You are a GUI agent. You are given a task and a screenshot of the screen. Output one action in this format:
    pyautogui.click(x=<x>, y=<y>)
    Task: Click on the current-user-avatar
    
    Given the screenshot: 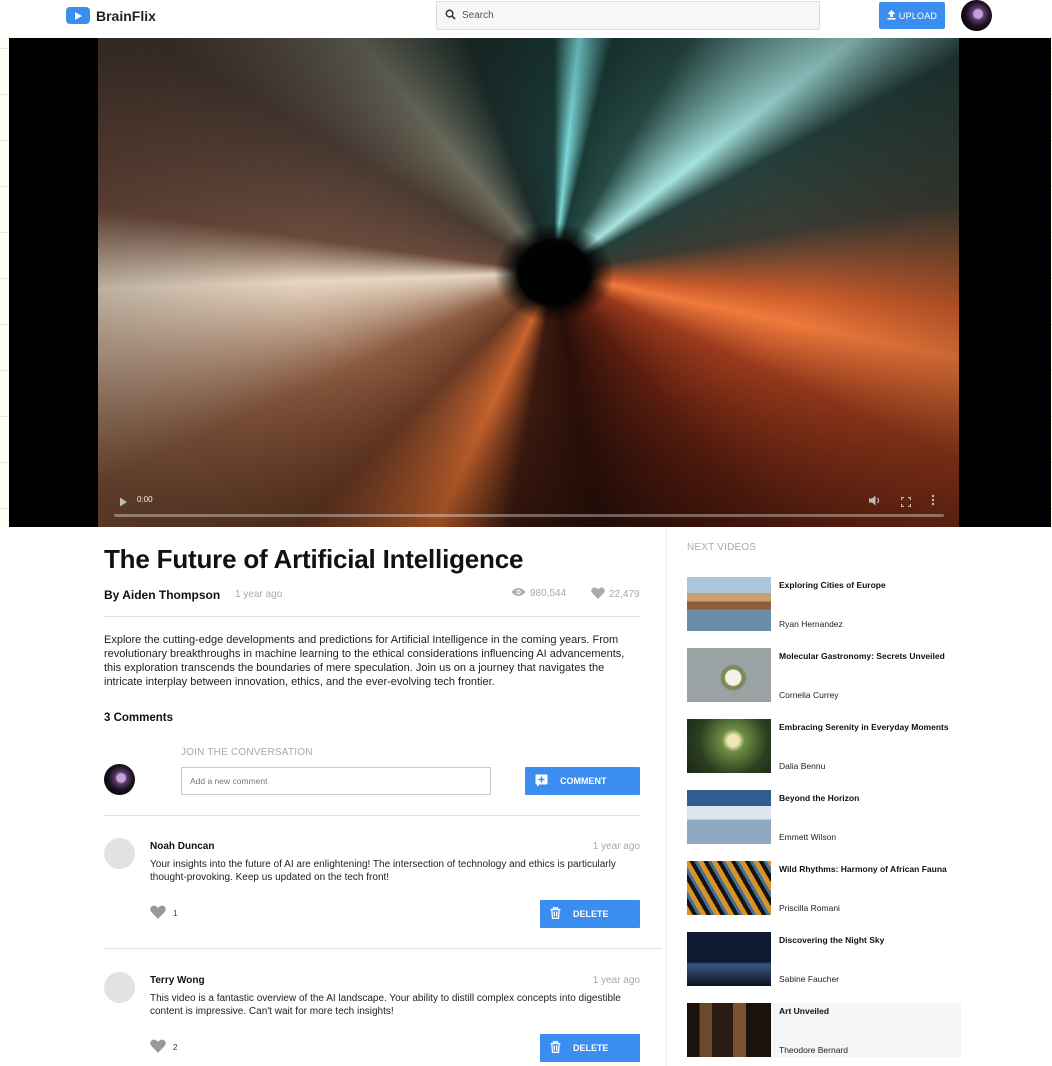 What is the action you would take?
    pyautogui.click(x=119, y=779)
    